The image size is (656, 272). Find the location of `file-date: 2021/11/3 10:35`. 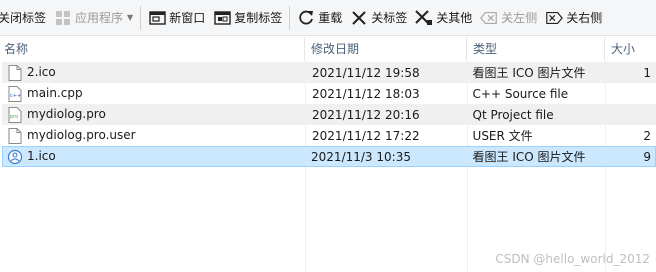

file-date: 2021/11/3 10:35 is located at coordinates (361, 157).